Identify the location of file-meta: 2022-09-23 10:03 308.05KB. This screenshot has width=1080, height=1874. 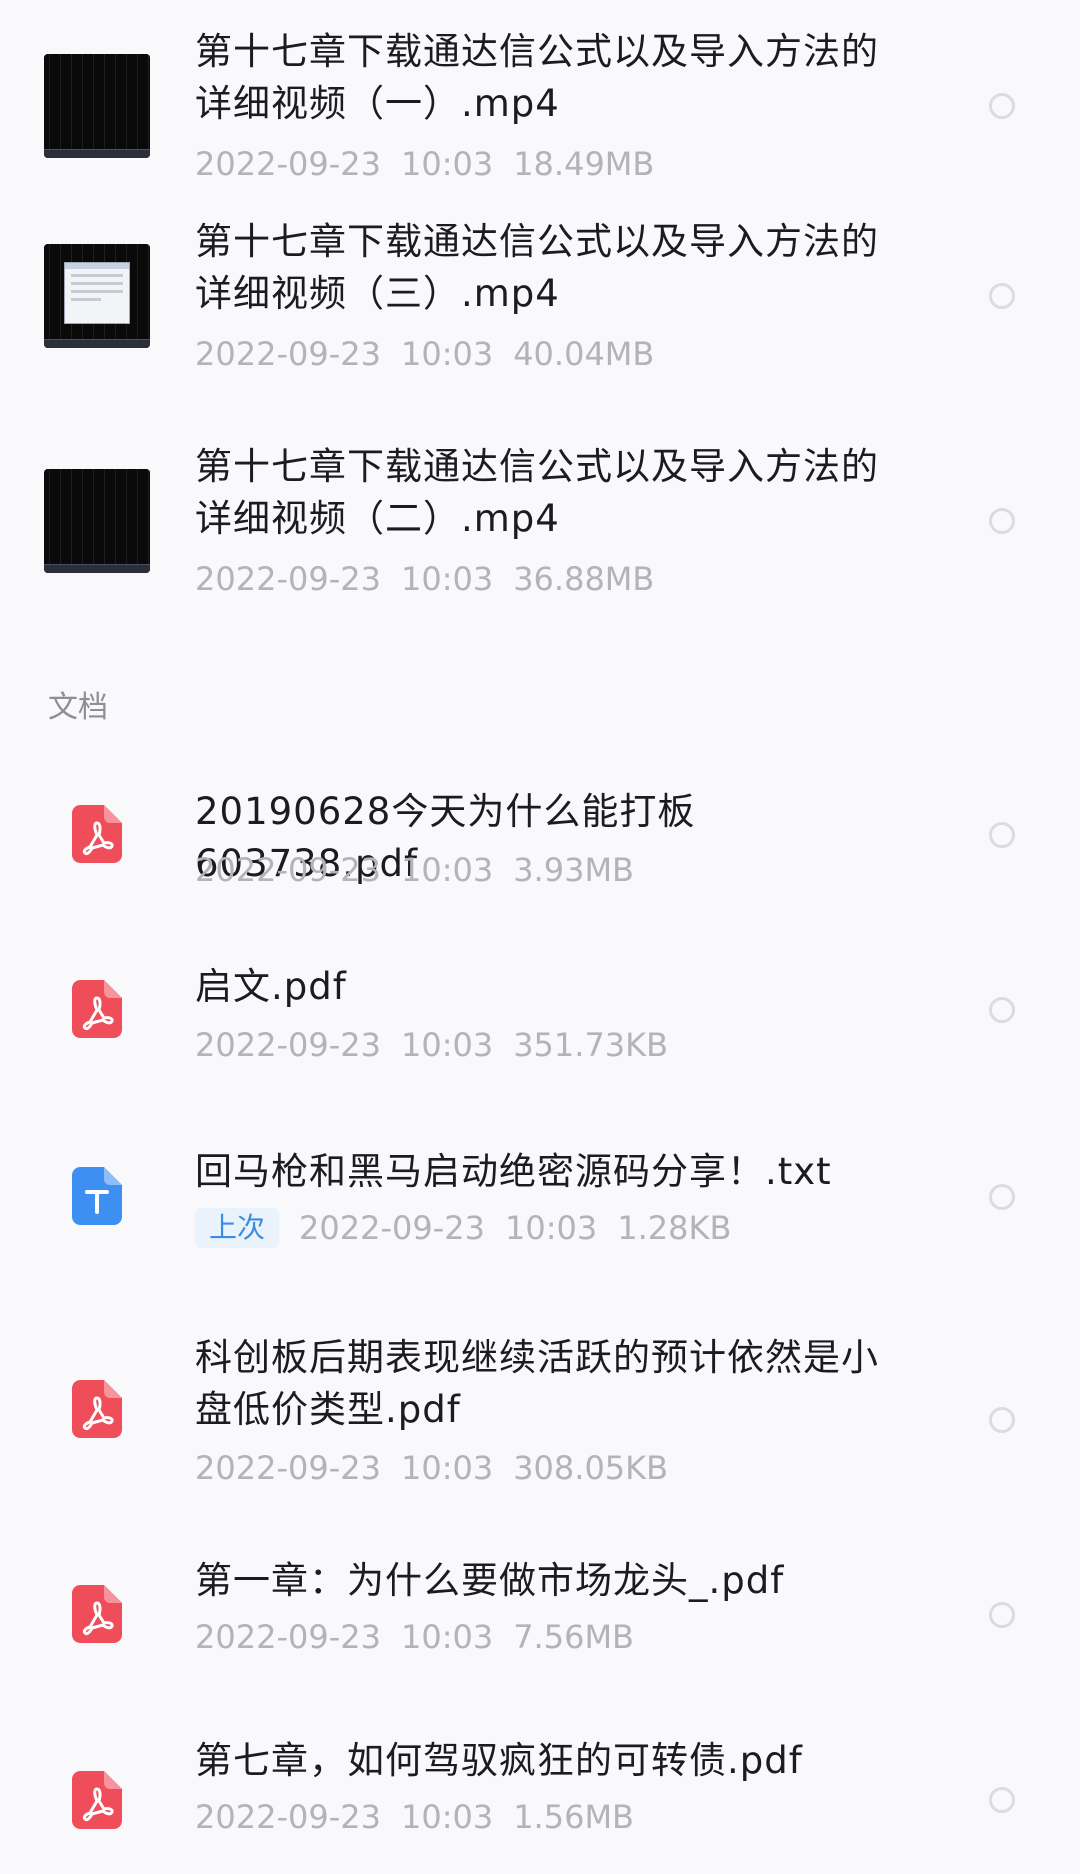
(441, 1468).